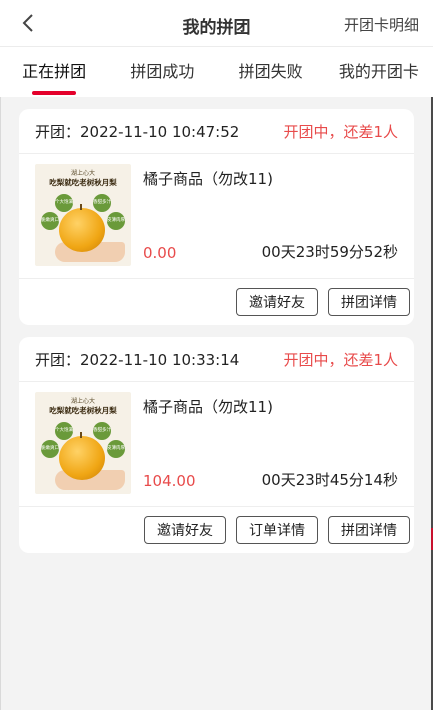 The height and width of the screenshot is (710, 433). What do you see at coordinates (329, 480) in the screenshot?
I see `countdown-timer: 00天23时45分14秒` at bounding box center [329, 480].